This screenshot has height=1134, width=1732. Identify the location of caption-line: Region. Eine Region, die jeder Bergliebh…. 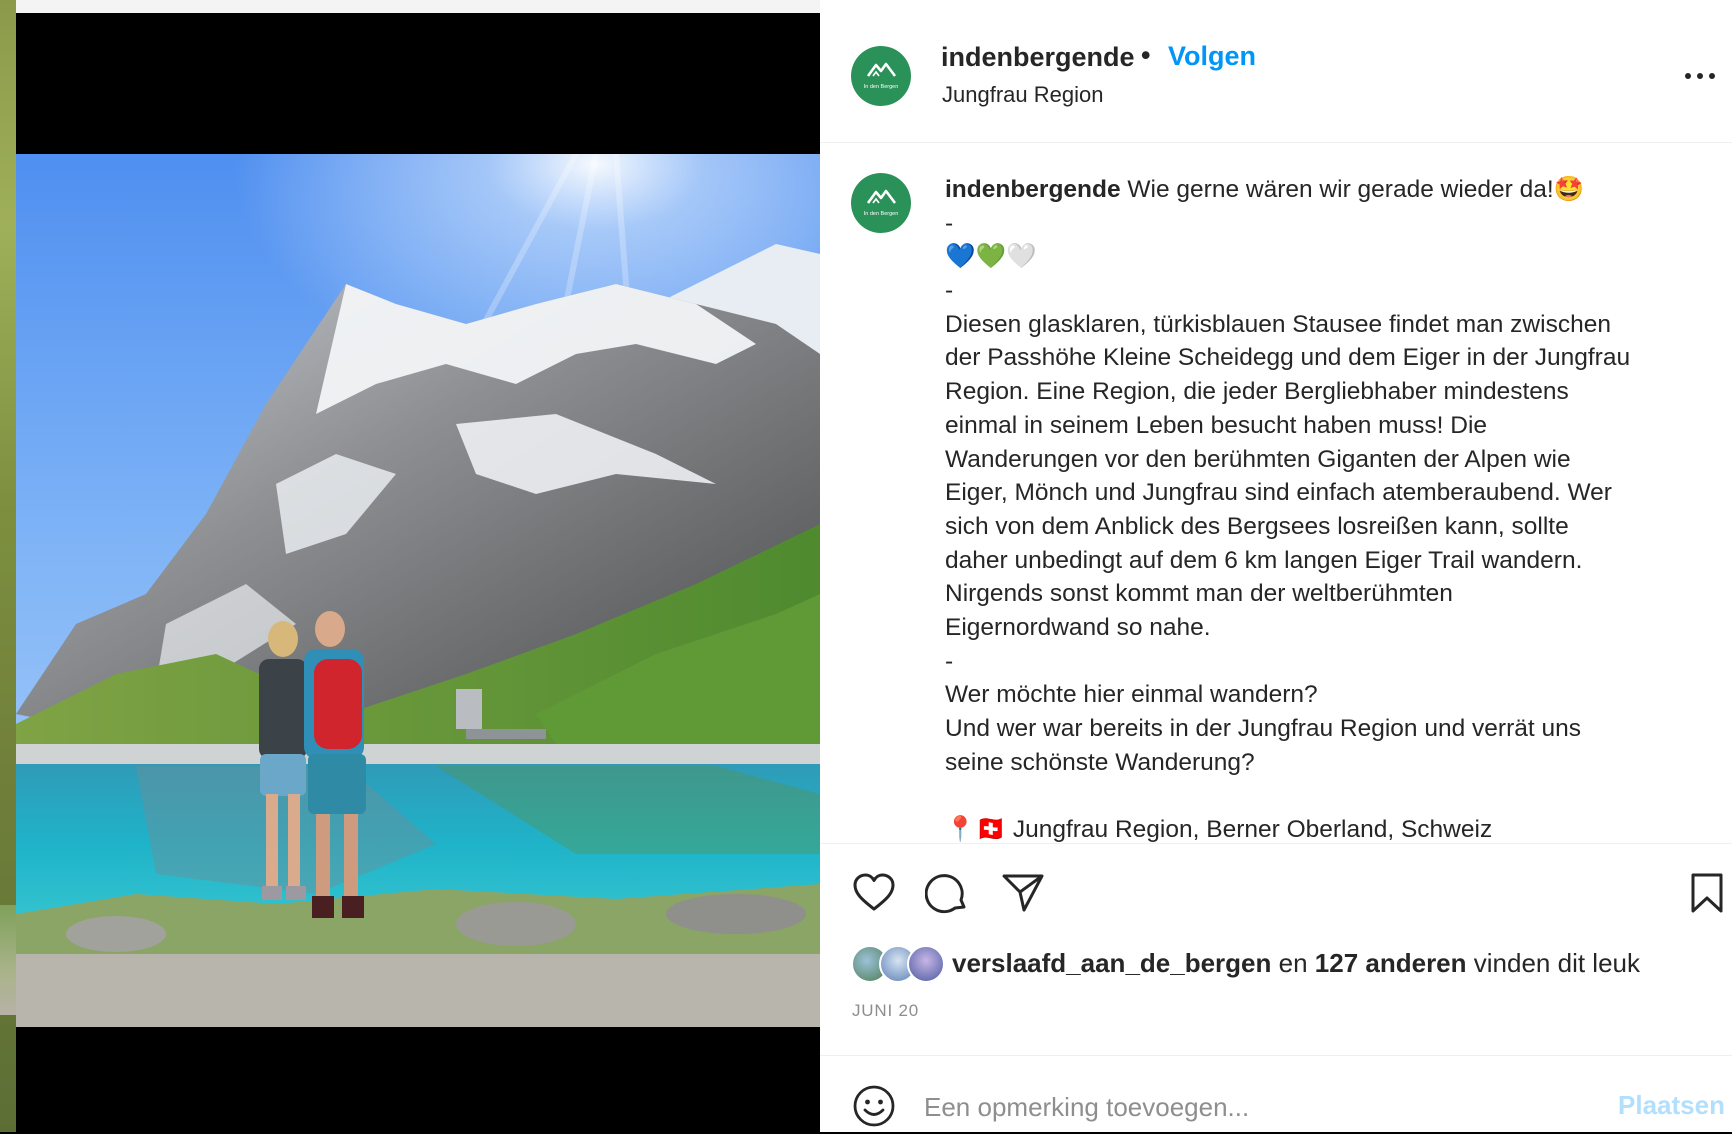
(1257, 392).